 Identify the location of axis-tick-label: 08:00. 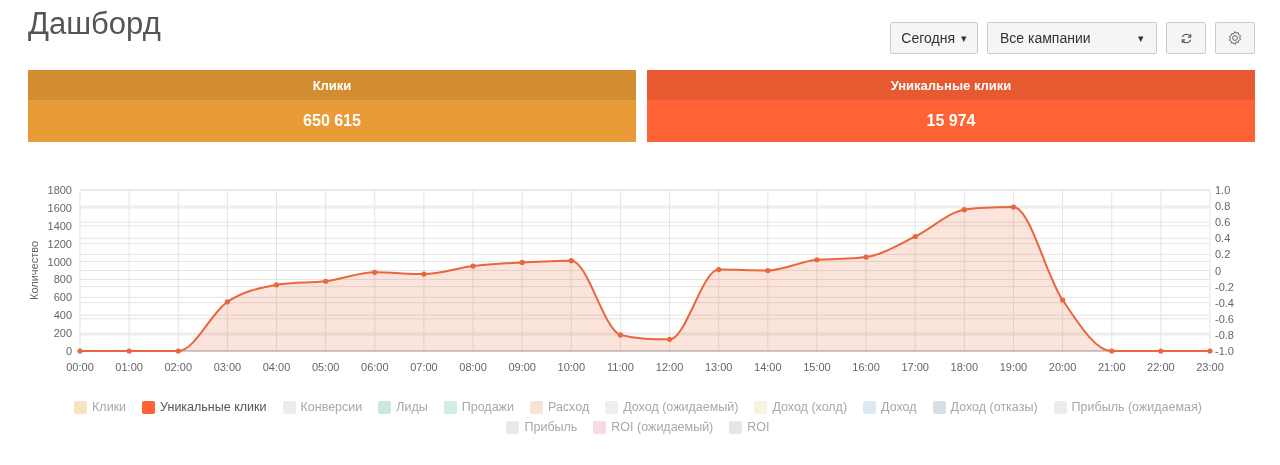
(473, 367).